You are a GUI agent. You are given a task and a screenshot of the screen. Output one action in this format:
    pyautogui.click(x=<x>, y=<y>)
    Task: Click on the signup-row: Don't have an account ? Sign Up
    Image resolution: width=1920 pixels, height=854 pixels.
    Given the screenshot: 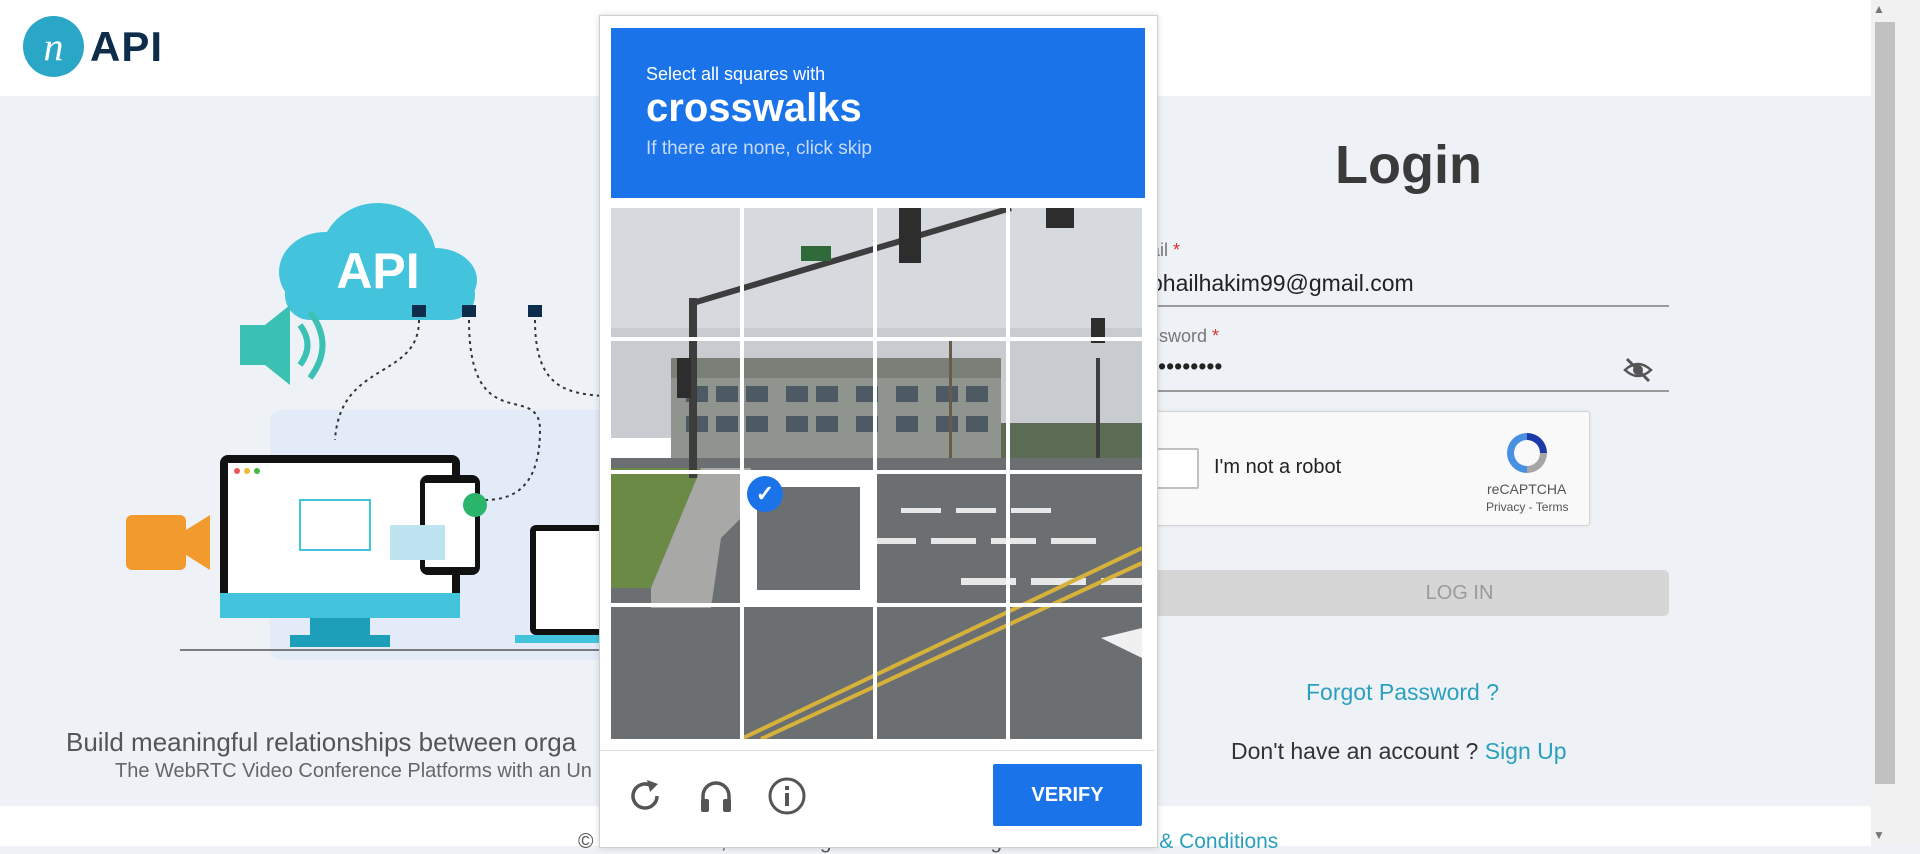 What is the action you would take?
    pyautogui.click(x=1399, y=751)
    